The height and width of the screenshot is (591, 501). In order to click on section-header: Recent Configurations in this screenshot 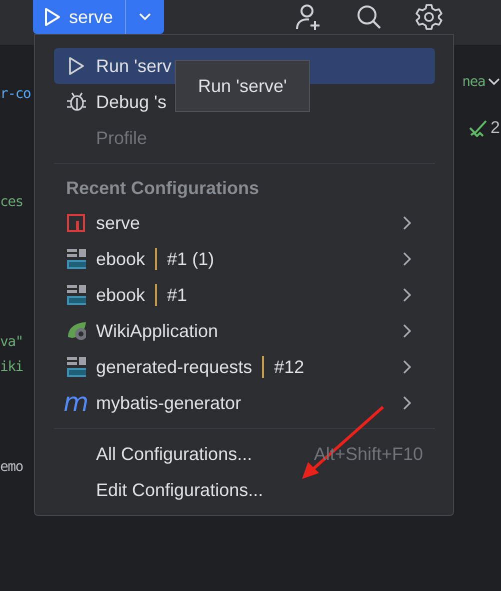, I will do `click(162, 188)`.